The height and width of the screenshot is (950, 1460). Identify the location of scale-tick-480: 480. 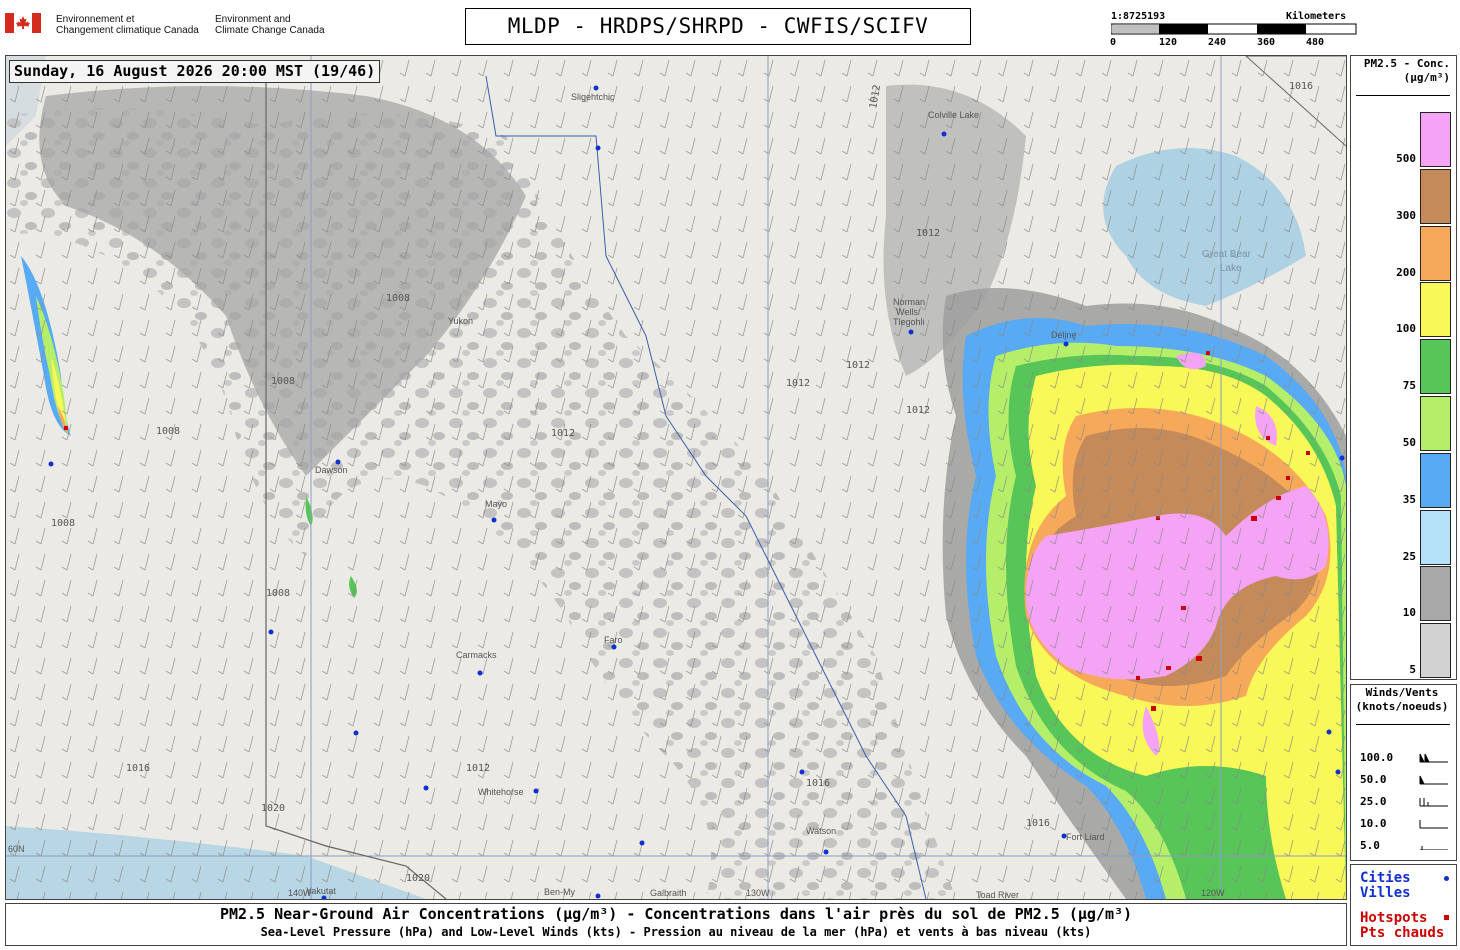
(1315, 42).